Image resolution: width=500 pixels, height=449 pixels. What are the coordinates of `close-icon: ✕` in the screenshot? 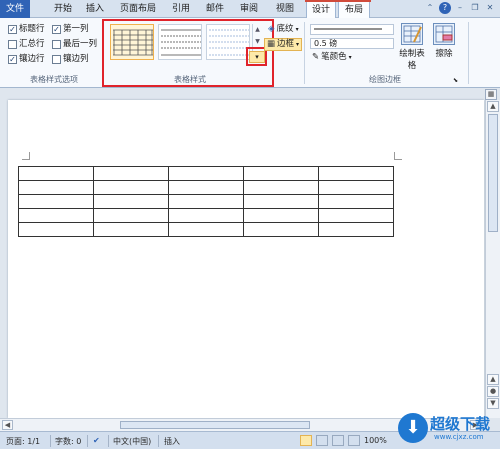 It's located at (490, 8).